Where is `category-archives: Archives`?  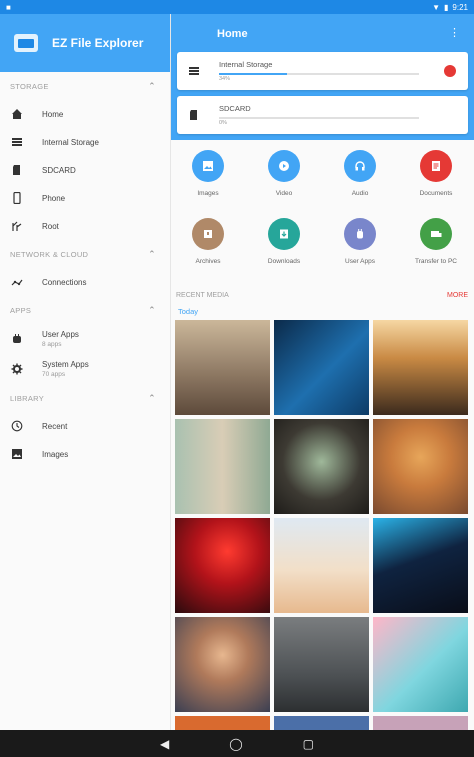 category-archives: Archives is located at coordinates (208, 241).